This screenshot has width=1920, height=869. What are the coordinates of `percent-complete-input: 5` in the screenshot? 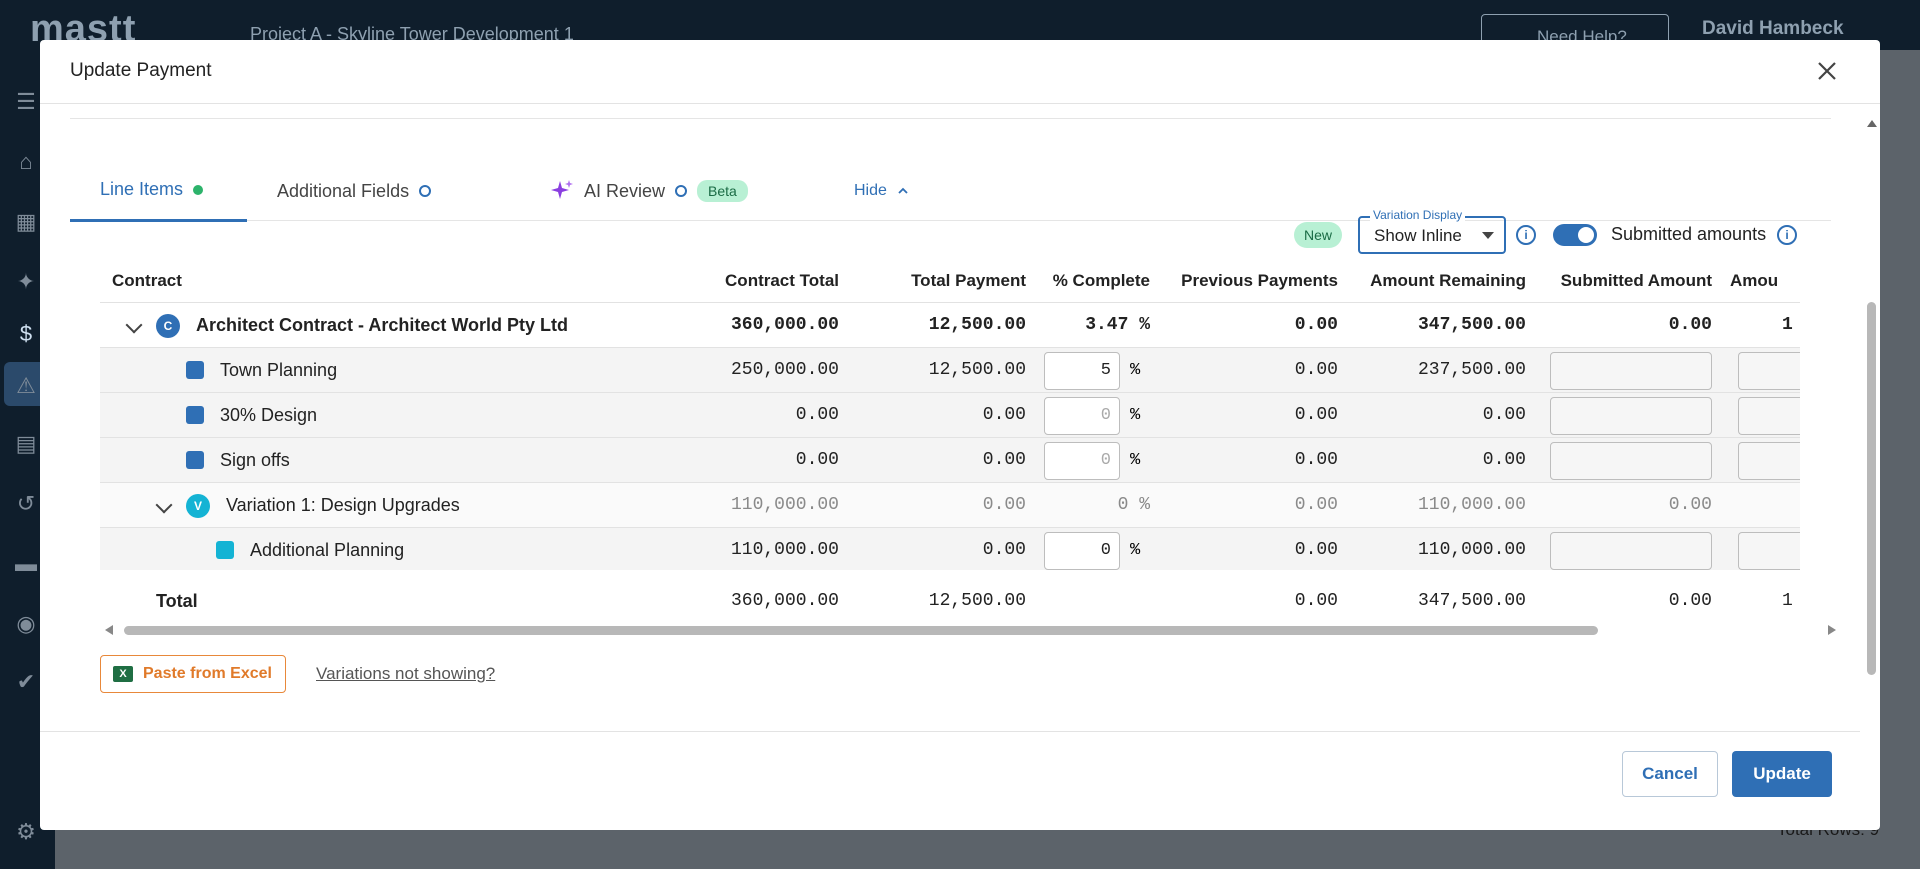 It's located at (1082, 371).